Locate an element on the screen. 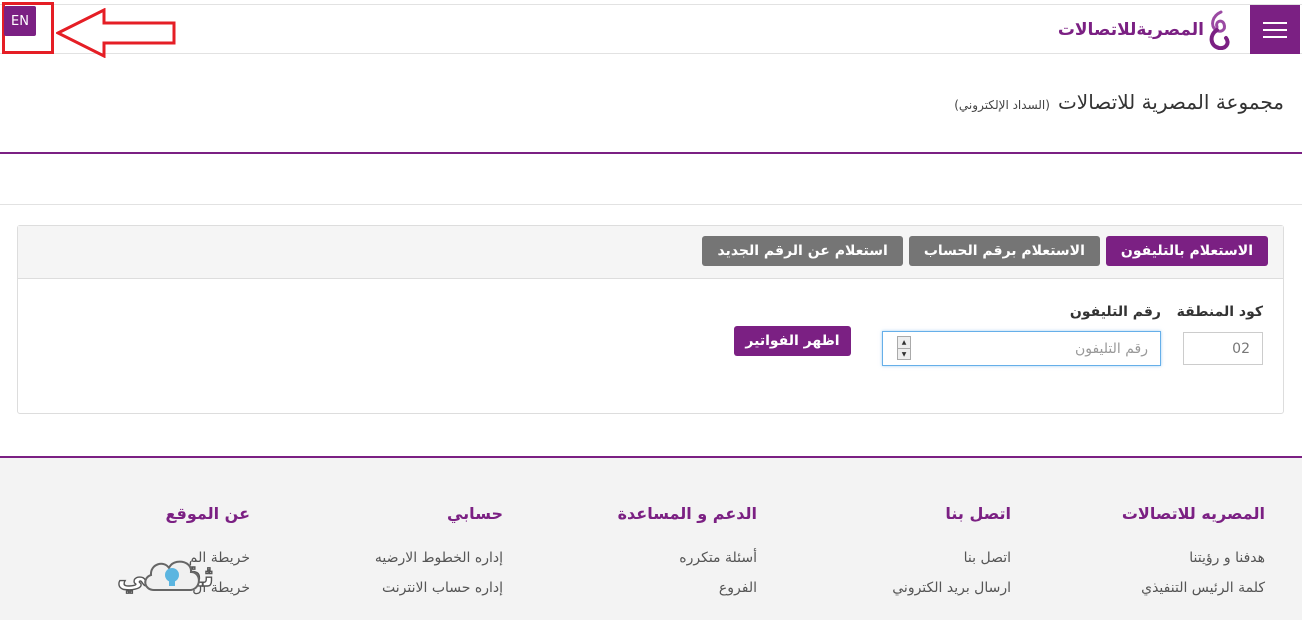 The image size is (1302, 620). footer-link: أسئلة متكرره is located at coordinates (687, 558).